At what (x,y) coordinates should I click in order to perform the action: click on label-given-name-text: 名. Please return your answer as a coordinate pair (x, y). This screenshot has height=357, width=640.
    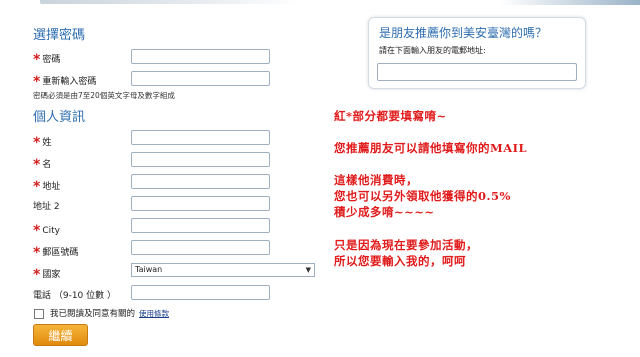
    Looking at the image, I should click on (47, 165).